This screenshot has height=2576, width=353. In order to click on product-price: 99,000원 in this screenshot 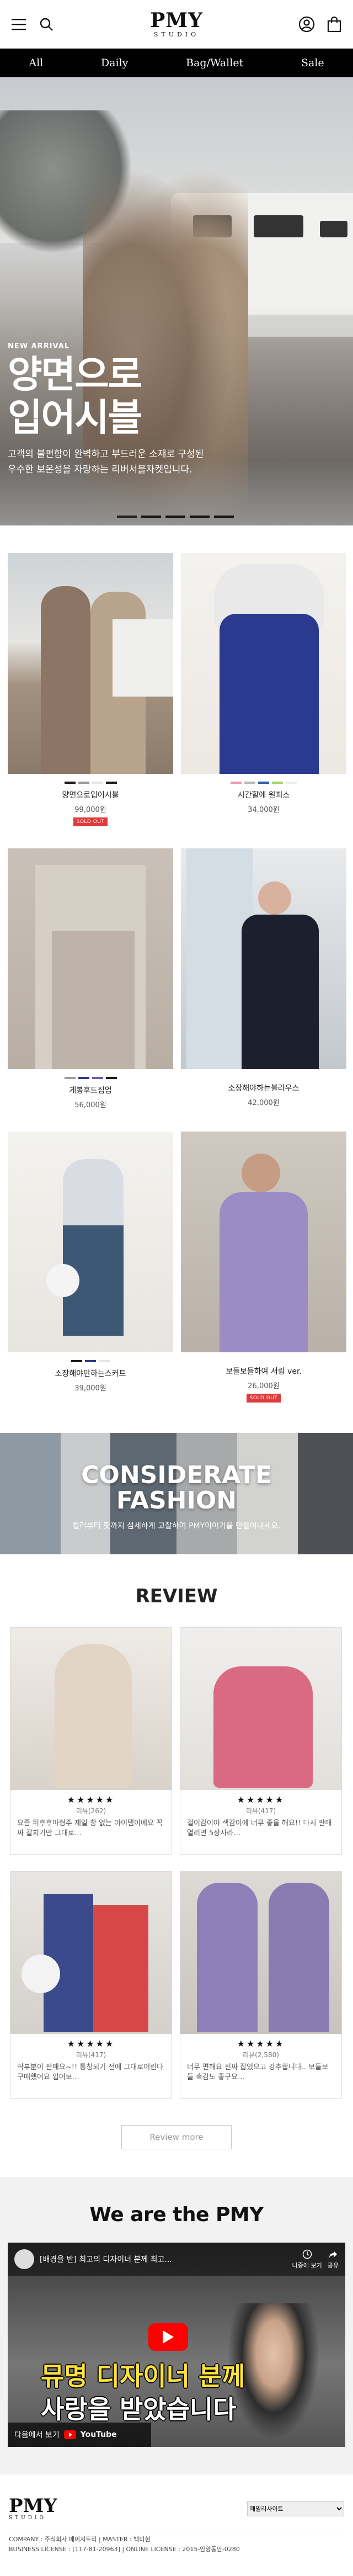, I will do `click(90, 810)`.